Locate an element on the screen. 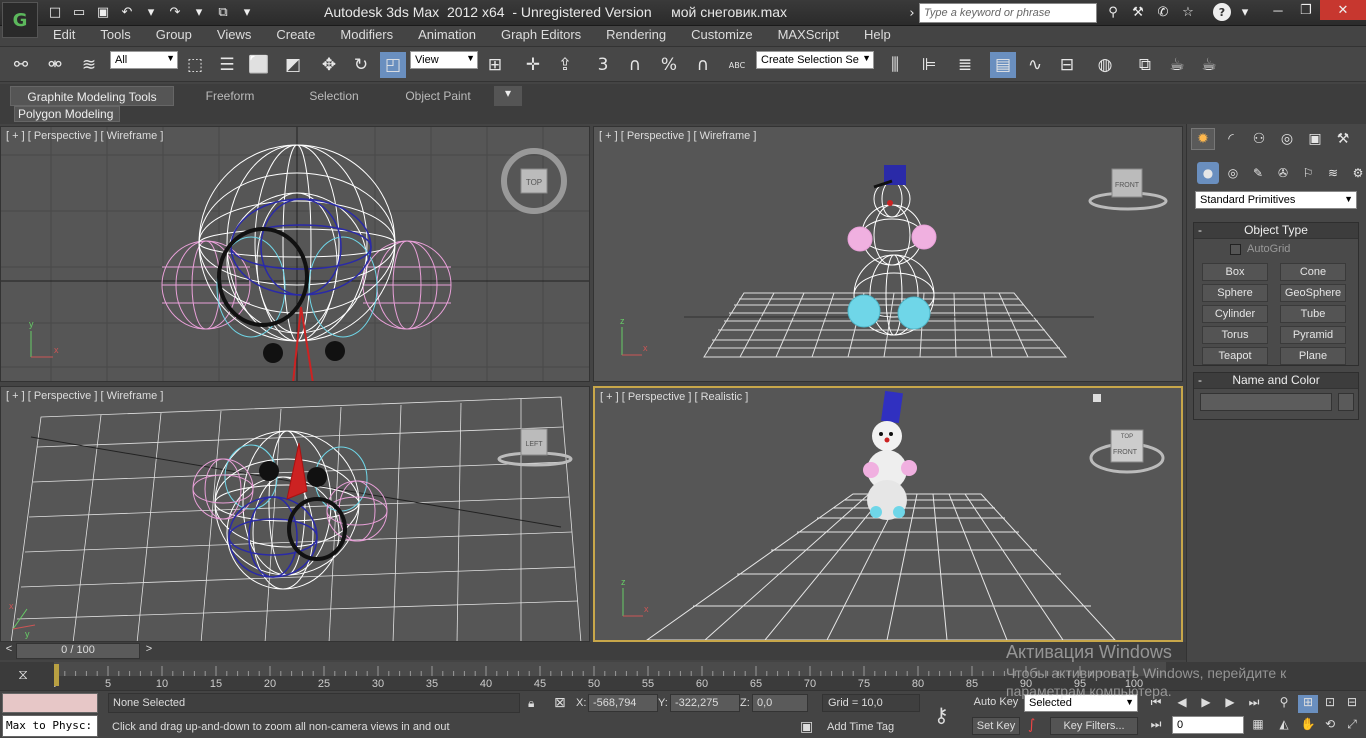 The height and width of the screenshot is (738, 1366). cone-button: Cone is located at coordinates (1313, 272).